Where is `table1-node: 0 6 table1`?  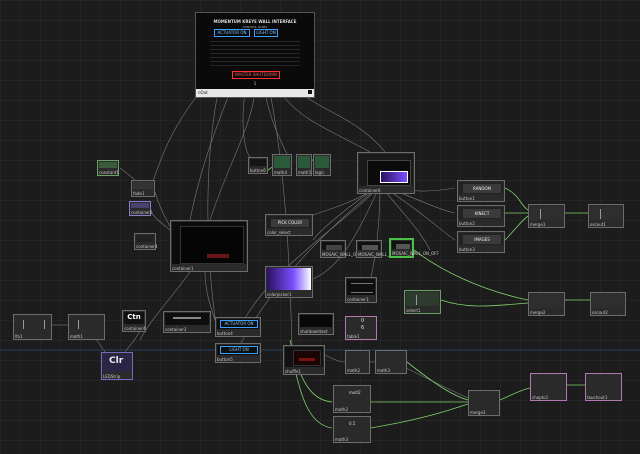
table1-node: 0 6 table1 is located at coordinates (361, 328).